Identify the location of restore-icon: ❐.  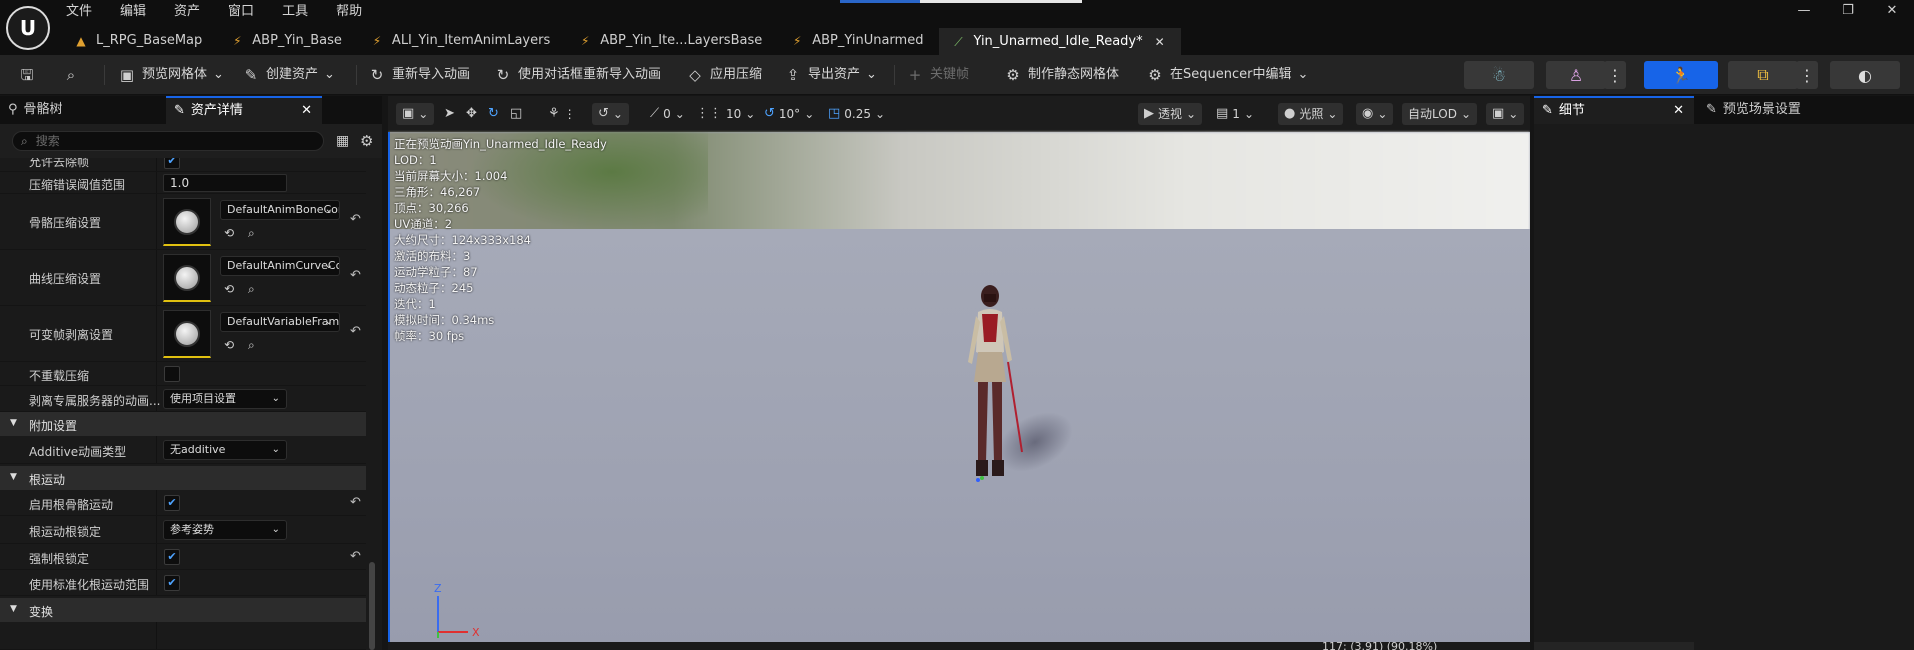
(1848, 11).